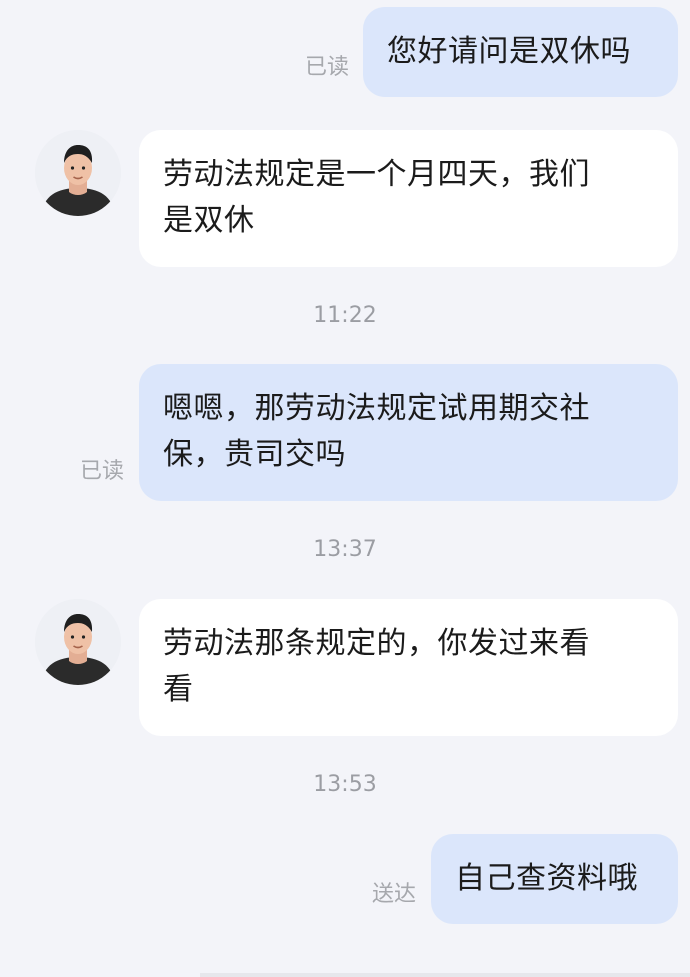  Describe the element at coordinates (345, 784) in the screenshot. I see `timestamp: 13:53` at that location.